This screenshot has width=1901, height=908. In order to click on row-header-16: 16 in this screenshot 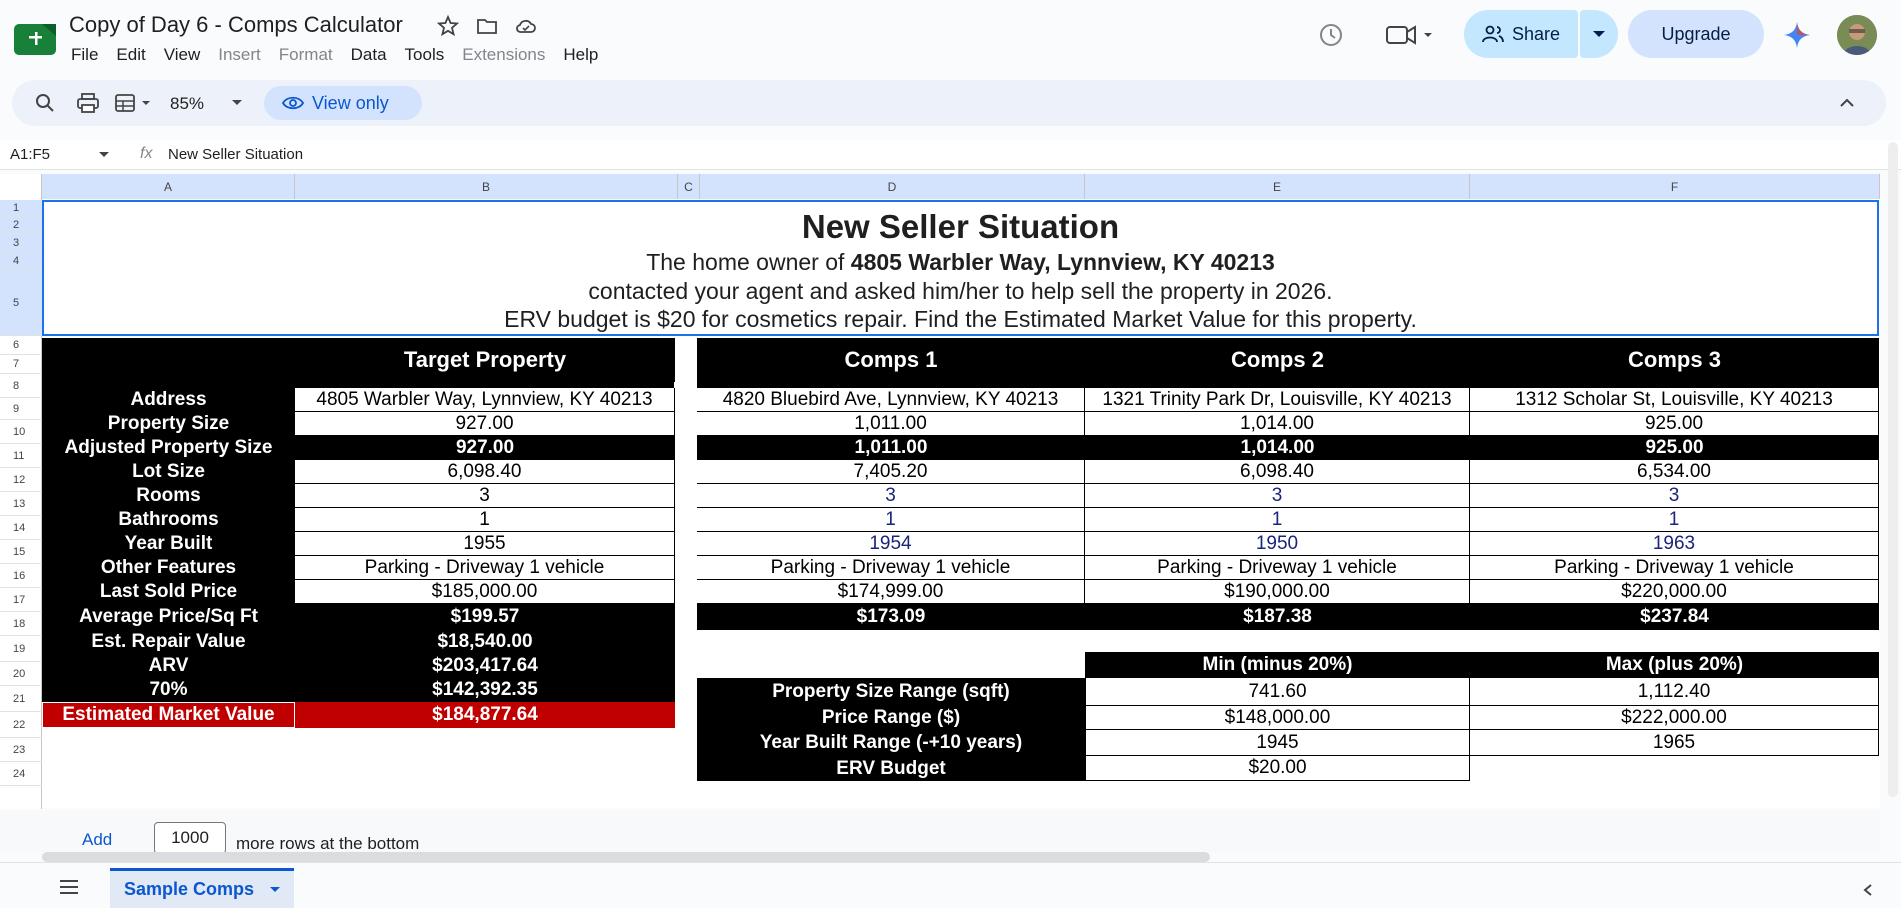, I will do `click(21, 576)`.